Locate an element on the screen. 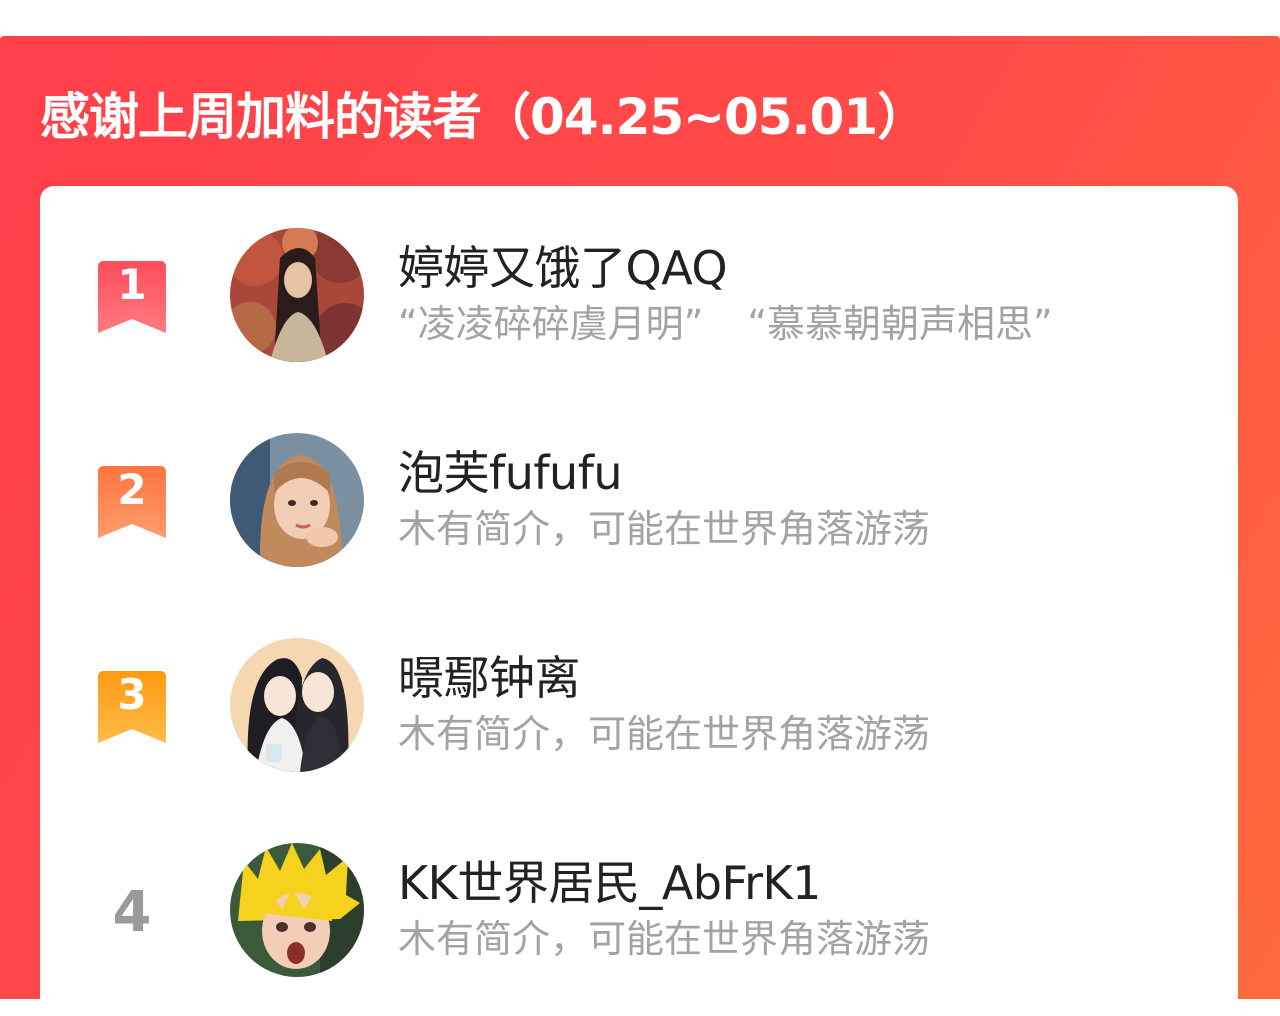  page-title: 感谢上周加料的读者（04.25~05.01） is located at coordinates (483, 117).